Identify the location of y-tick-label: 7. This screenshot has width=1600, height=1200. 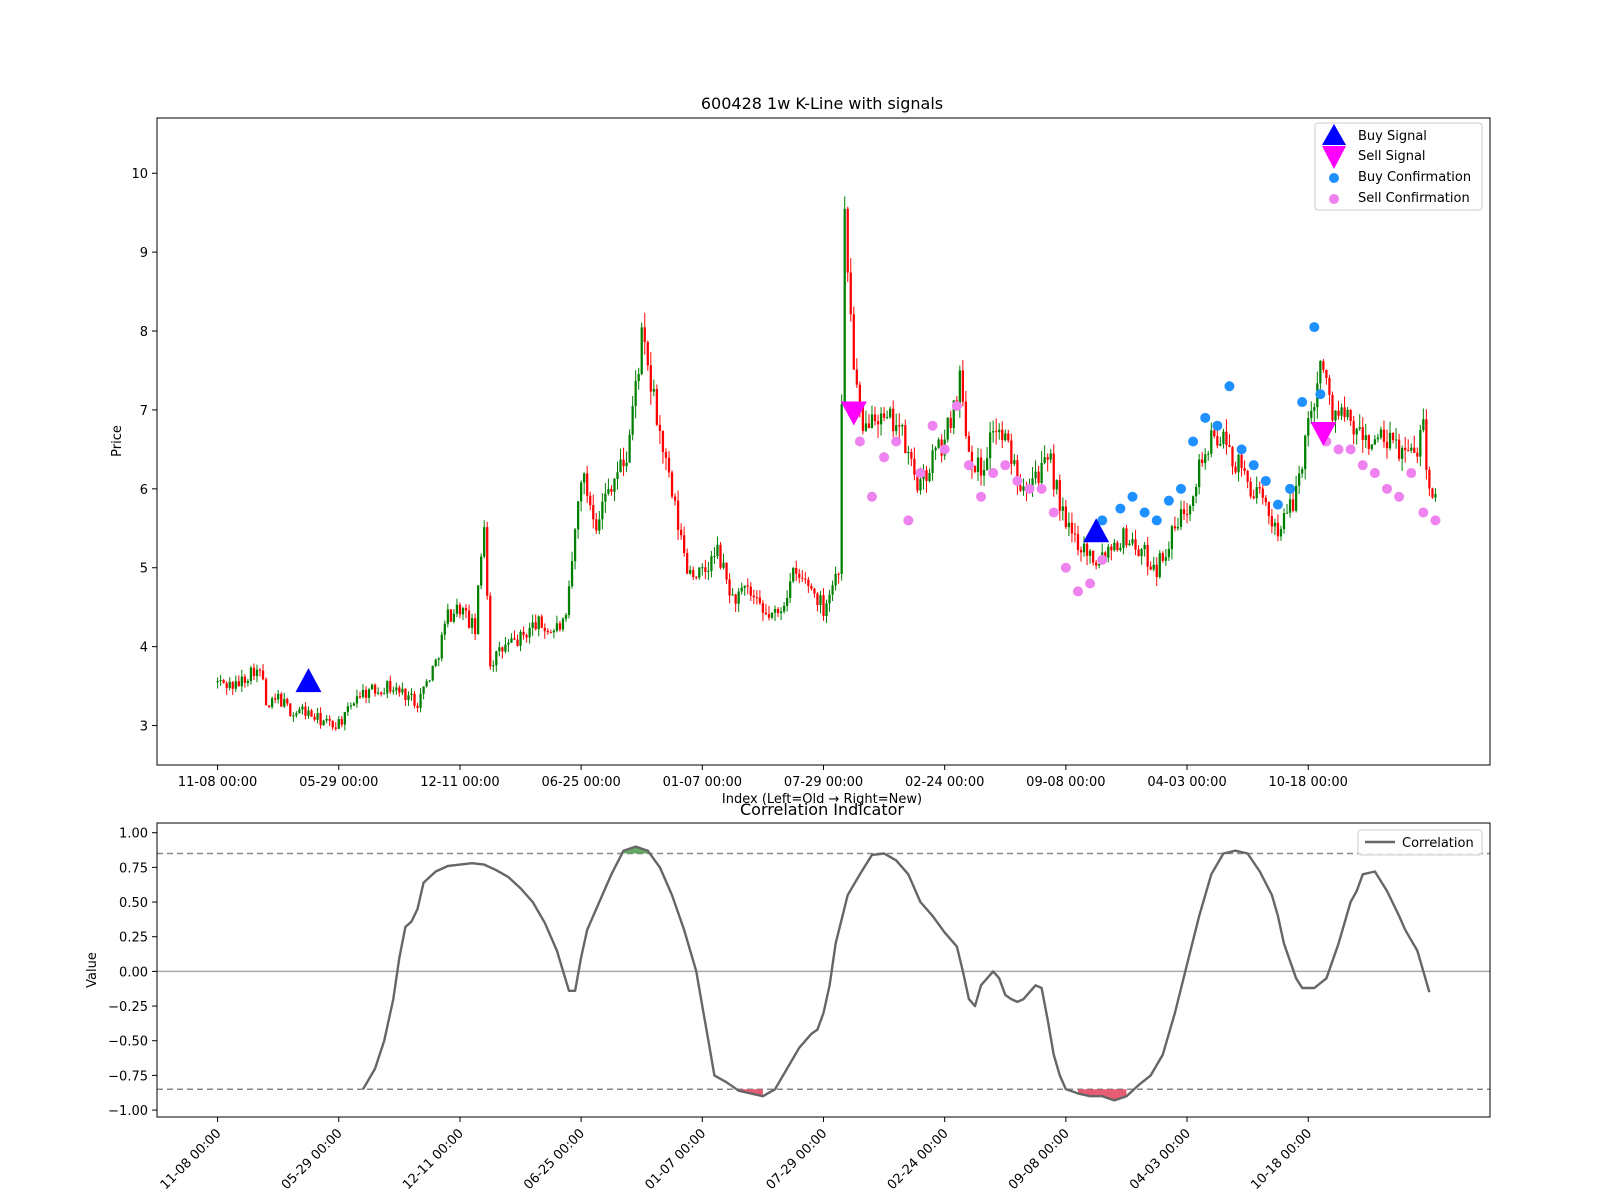
(144, 411).